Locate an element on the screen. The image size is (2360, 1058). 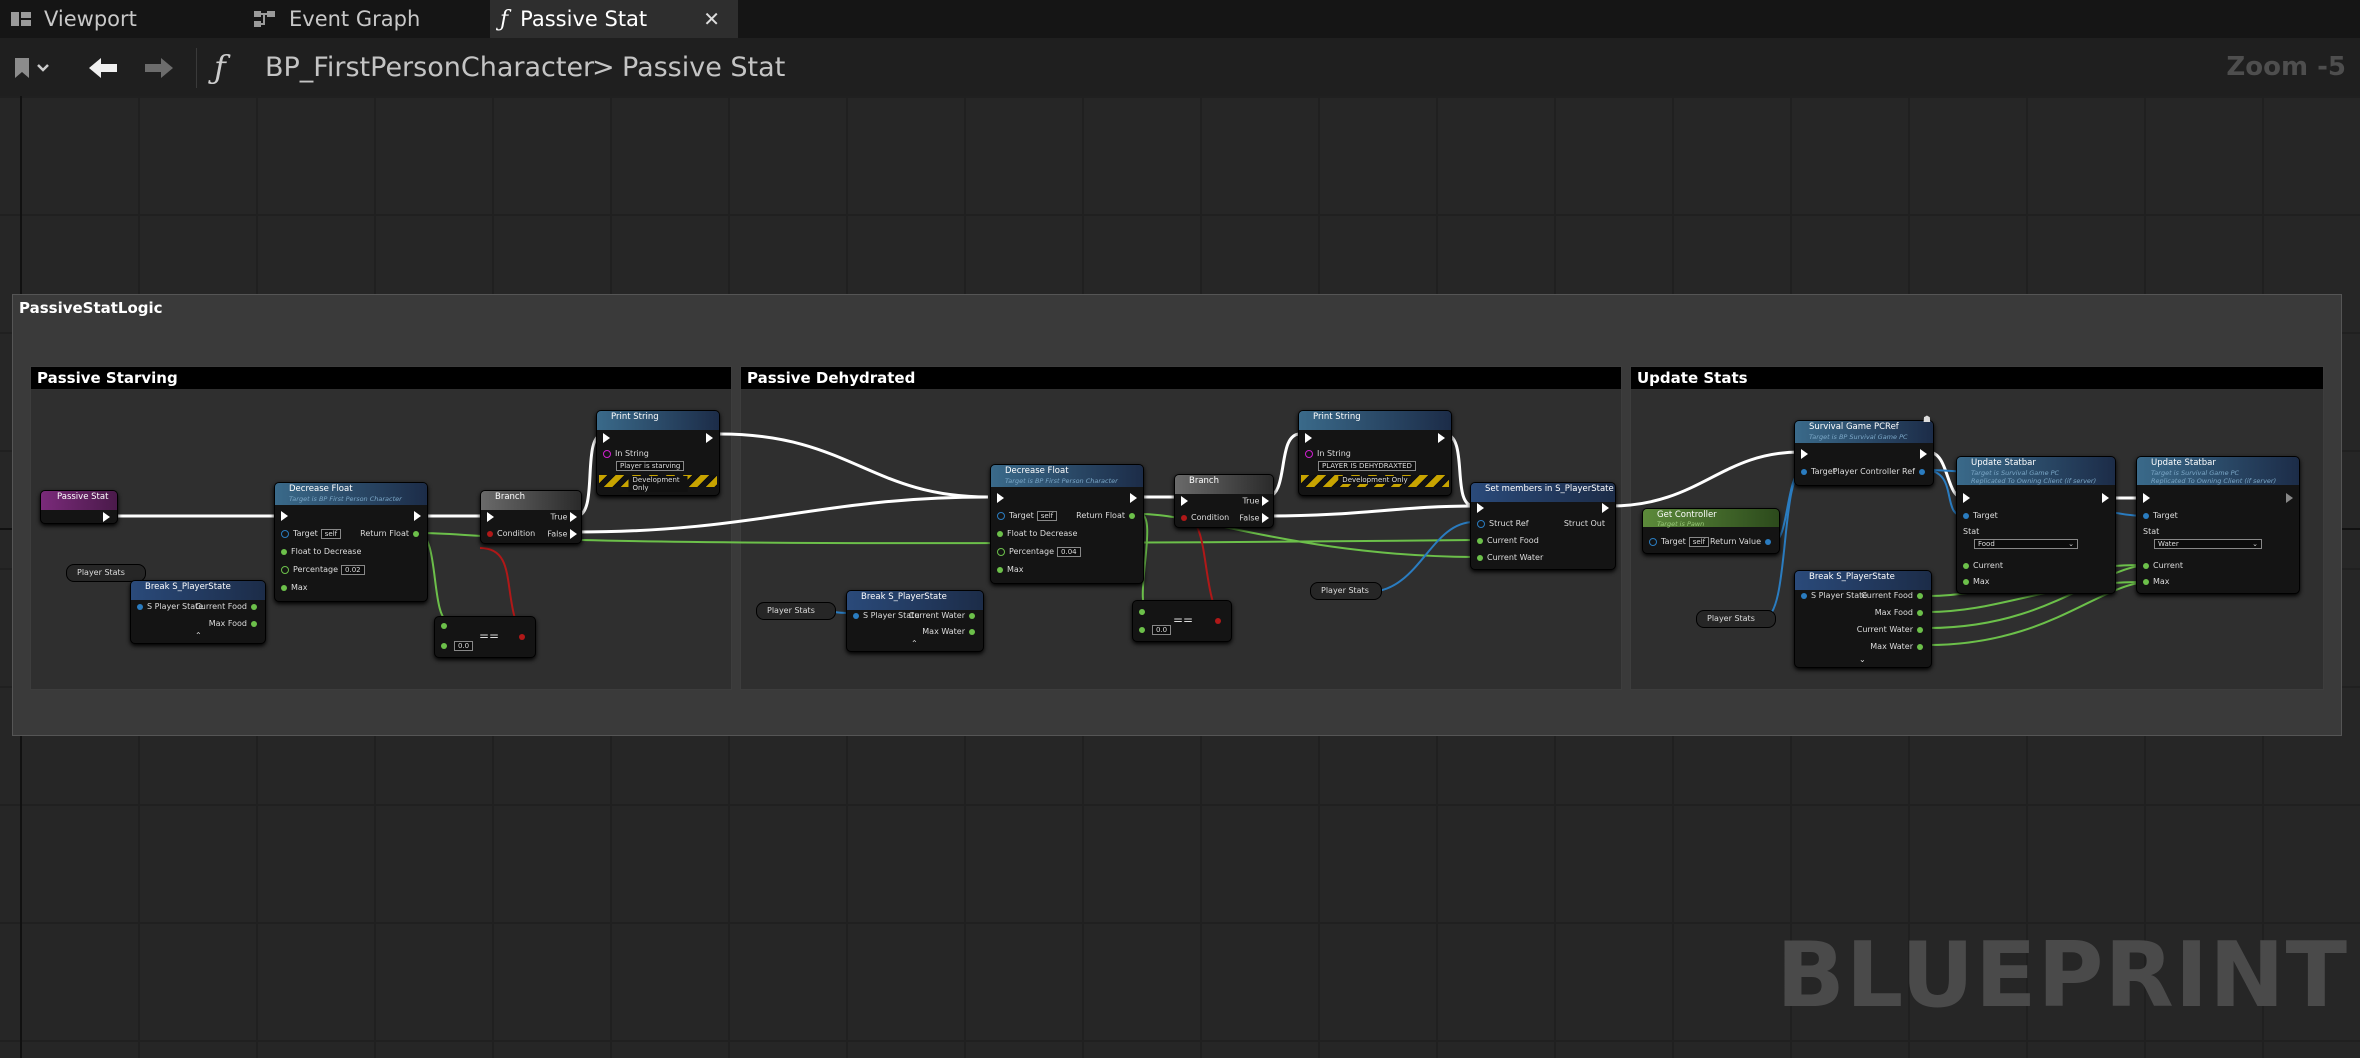
percentage-pin: Percentage 0.04 is located at coordinates (1039, 552).